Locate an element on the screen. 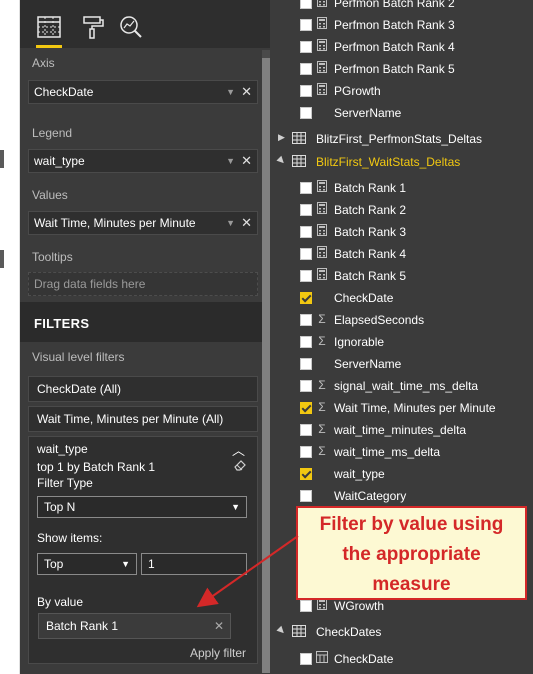  chevron-up-icon: ︿ is located at coordinates (238, 449).